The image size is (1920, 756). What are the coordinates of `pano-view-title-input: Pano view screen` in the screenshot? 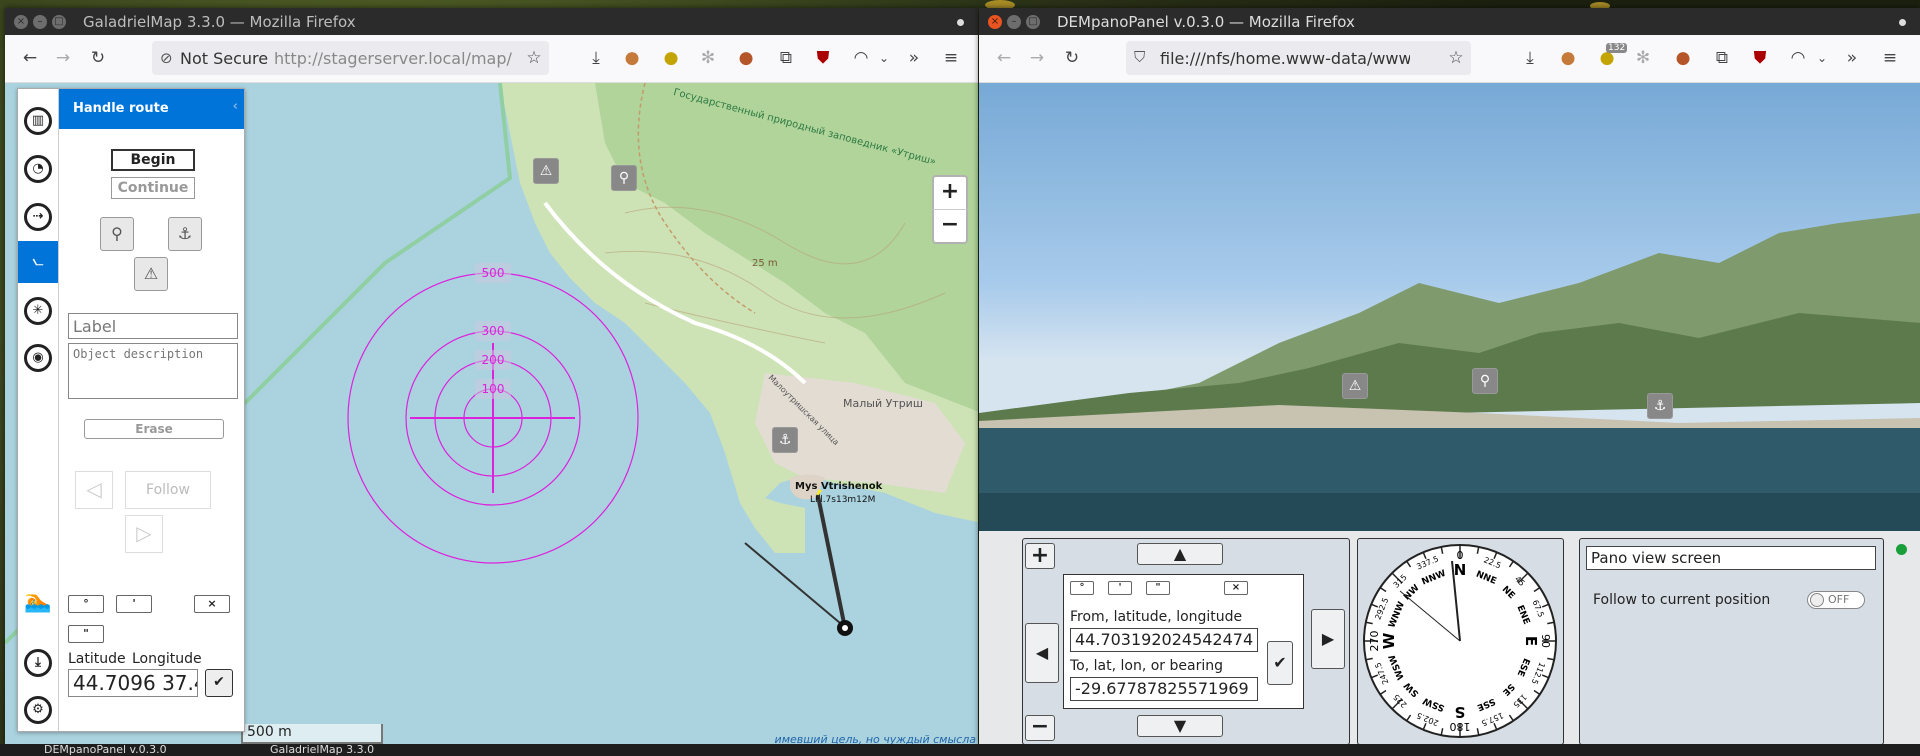 It's located at (1731, 558).